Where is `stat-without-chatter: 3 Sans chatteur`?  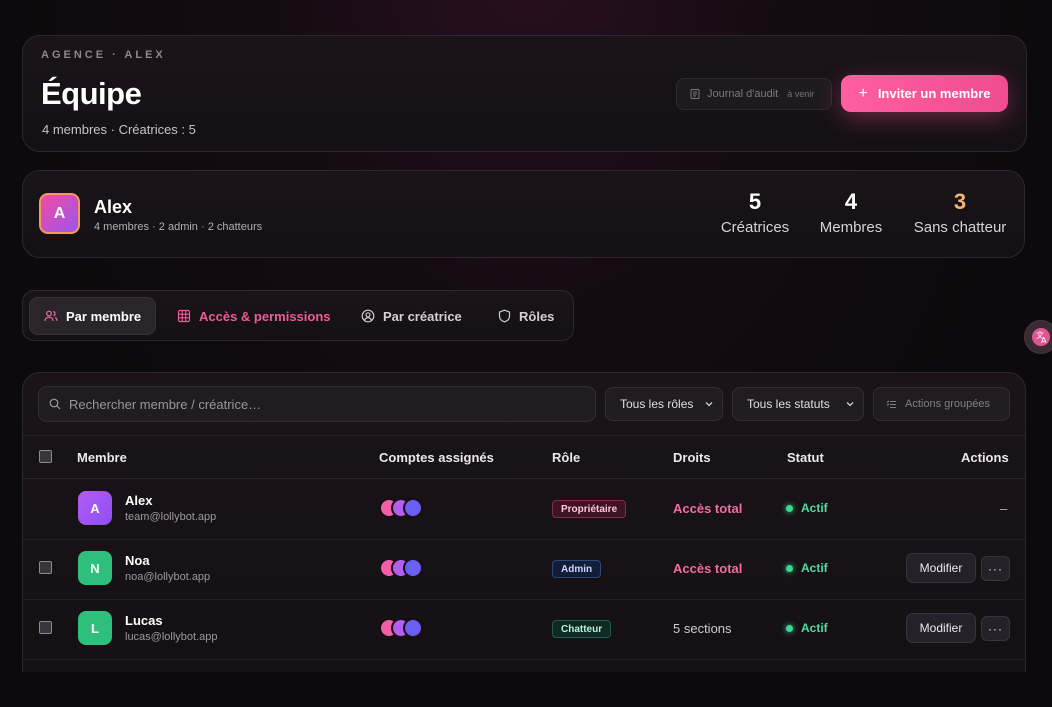 stat-without-chatter: 3 Sans chatteur is located at coordinates (960, 212).